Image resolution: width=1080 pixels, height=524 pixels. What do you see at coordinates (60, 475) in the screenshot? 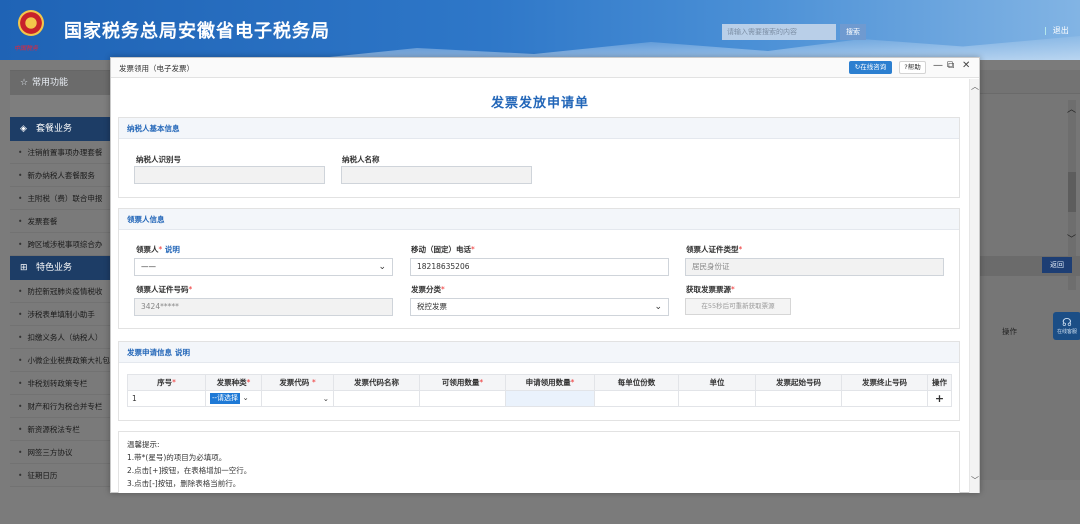
I see `sidebar-item: 征期日历` at bounding box center [60, 475].